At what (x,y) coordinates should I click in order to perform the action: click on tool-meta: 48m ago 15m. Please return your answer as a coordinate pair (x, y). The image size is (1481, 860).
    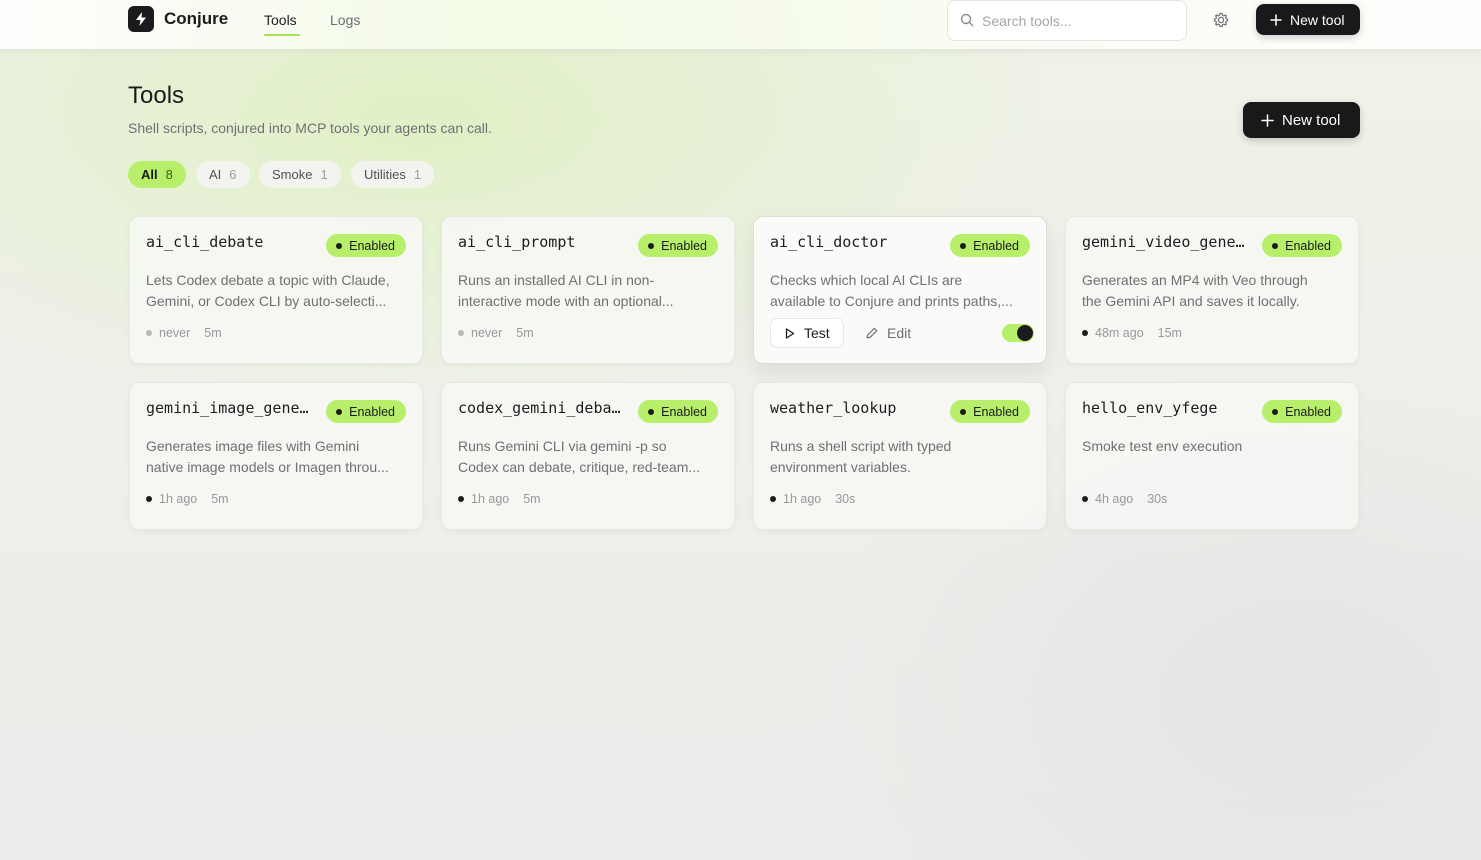
    Looking at the image, I should click on (1132, 333).